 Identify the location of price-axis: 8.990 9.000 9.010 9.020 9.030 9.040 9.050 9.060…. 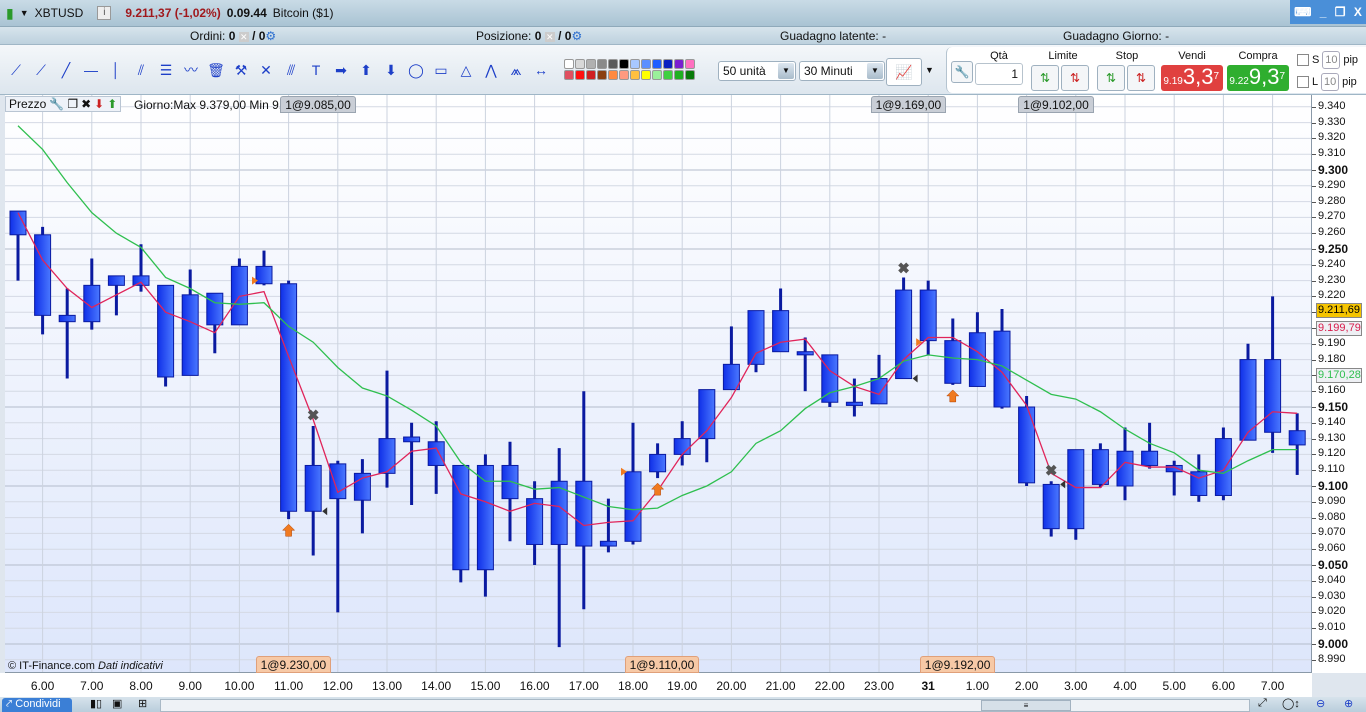
(1339, 384).